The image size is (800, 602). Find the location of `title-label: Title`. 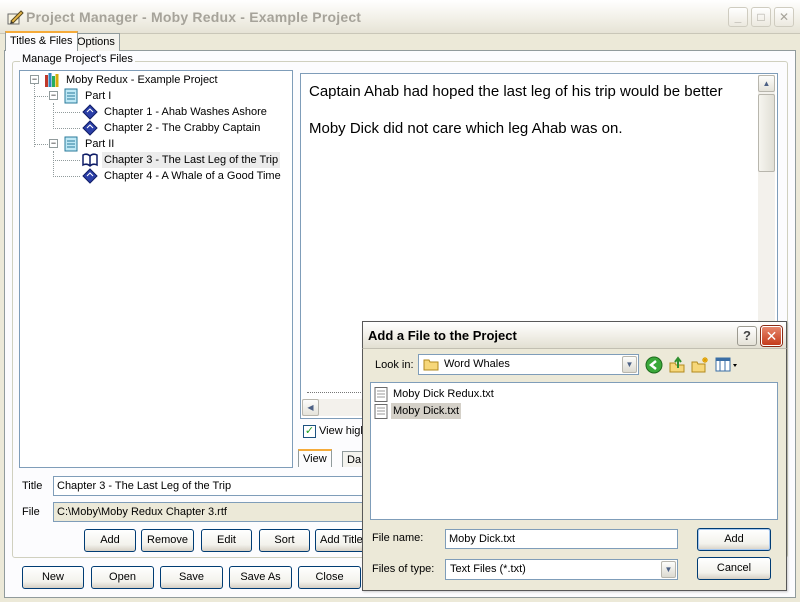

title-label: Title is located at coordinates (32, 486).